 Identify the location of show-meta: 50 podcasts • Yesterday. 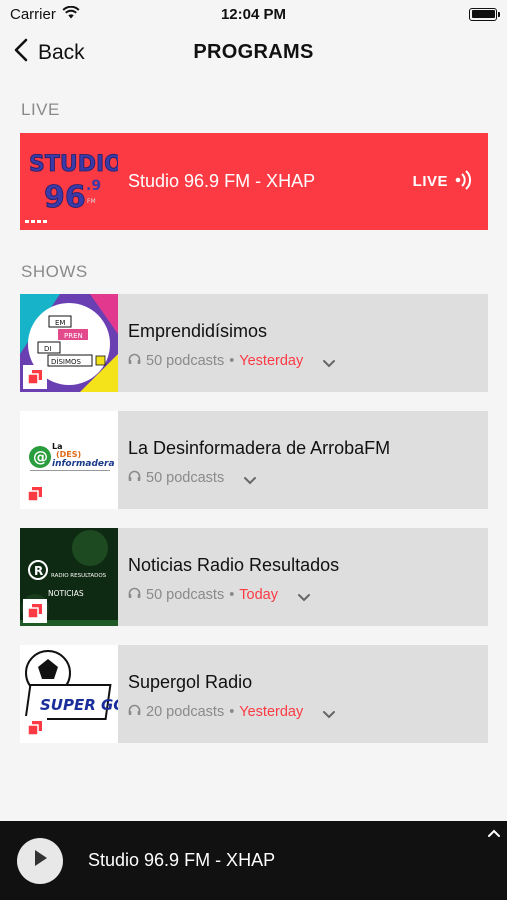
(232, 361).